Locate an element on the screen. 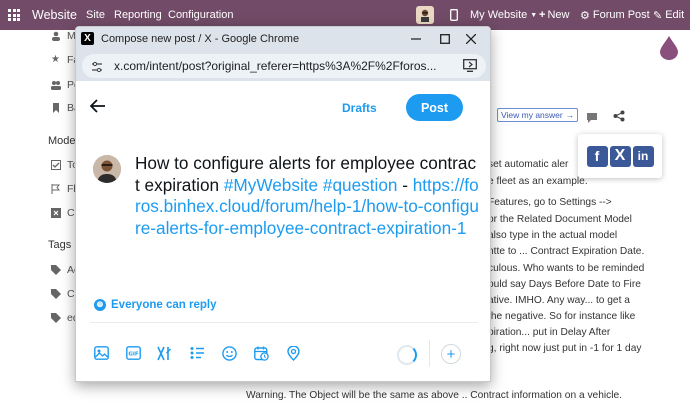  facebook-icon: f is located at coordinates (597, 156).